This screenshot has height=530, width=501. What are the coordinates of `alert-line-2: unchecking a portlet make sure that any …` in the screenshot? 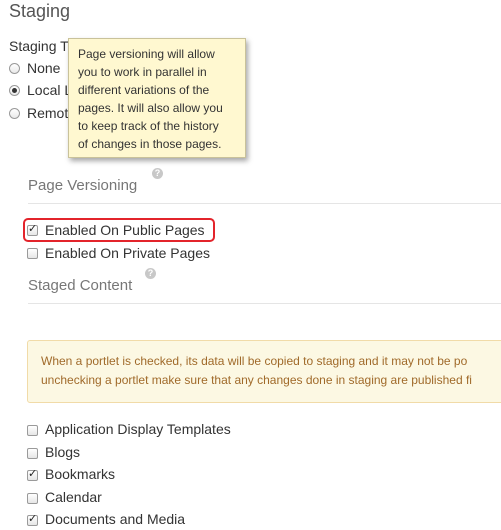 It's located at (256, 380).